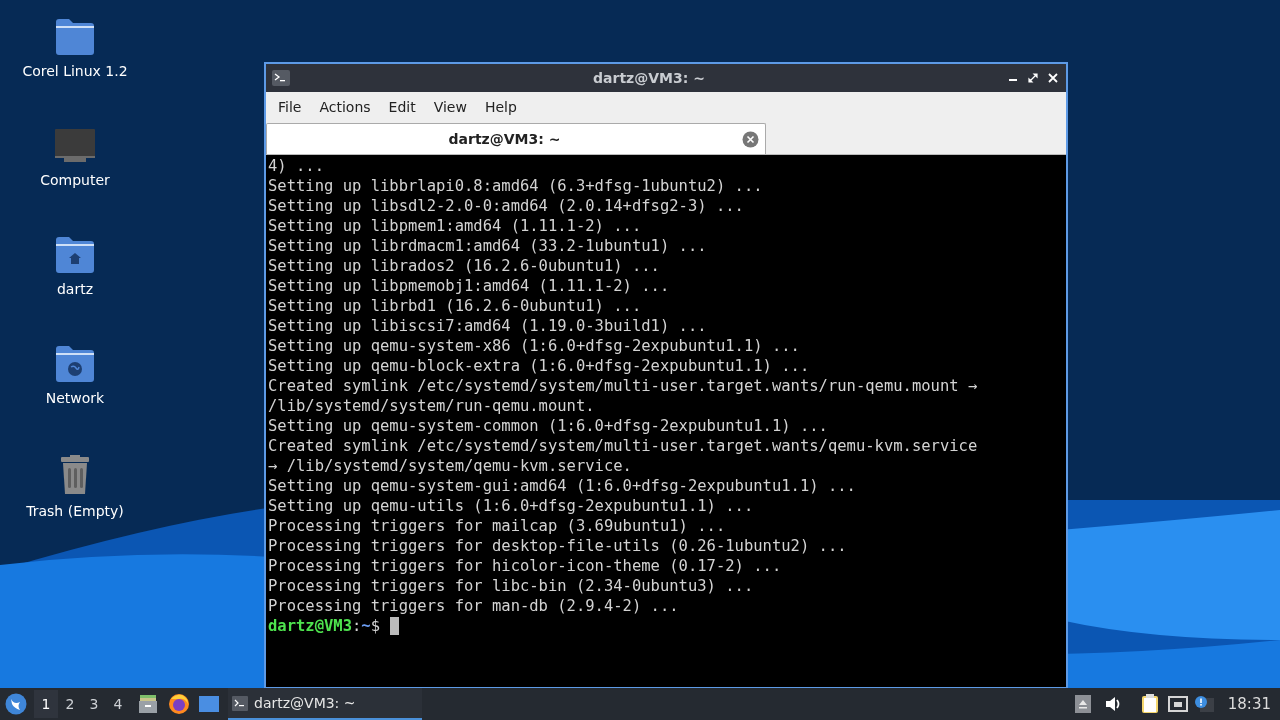  What do you see at coordinates (75, 146) in the screenshot?
I see `monitor-icon` at bounding box center [75, 146].